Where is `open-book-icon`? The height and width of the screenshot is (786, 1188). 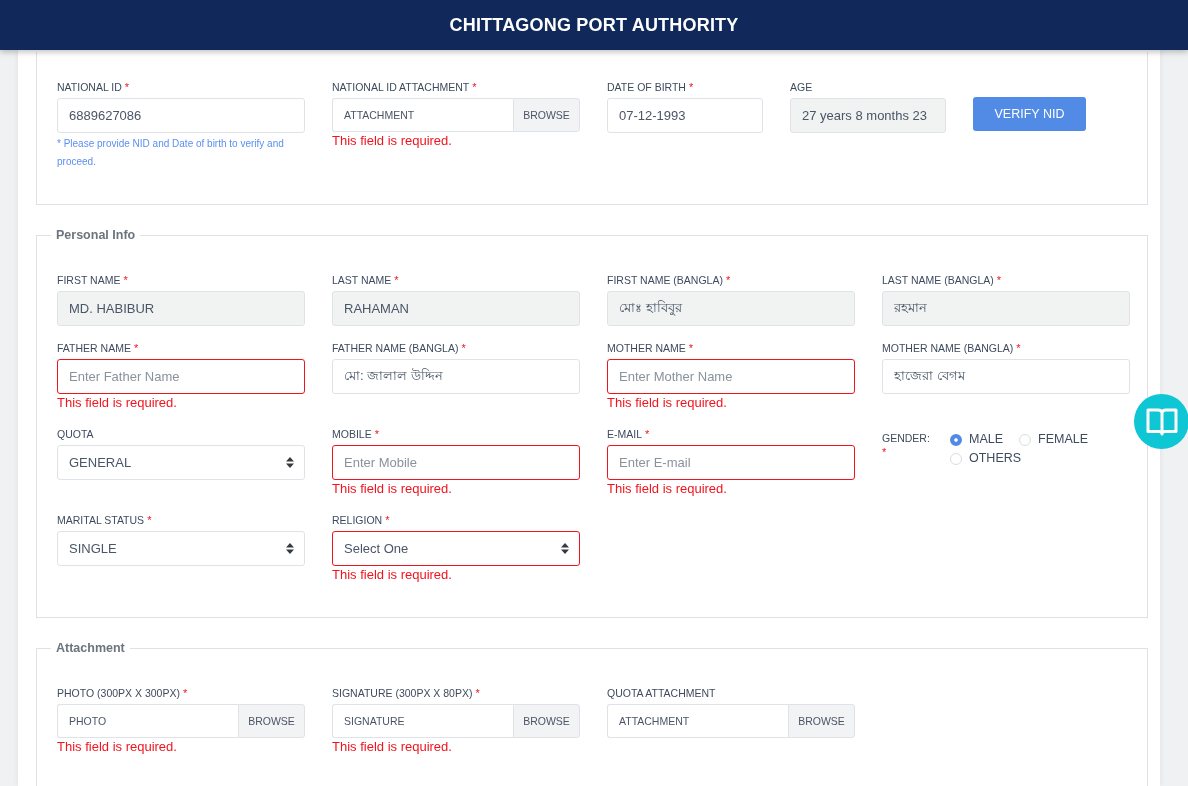 open-book-icon is located at coordinates (1161, 421).